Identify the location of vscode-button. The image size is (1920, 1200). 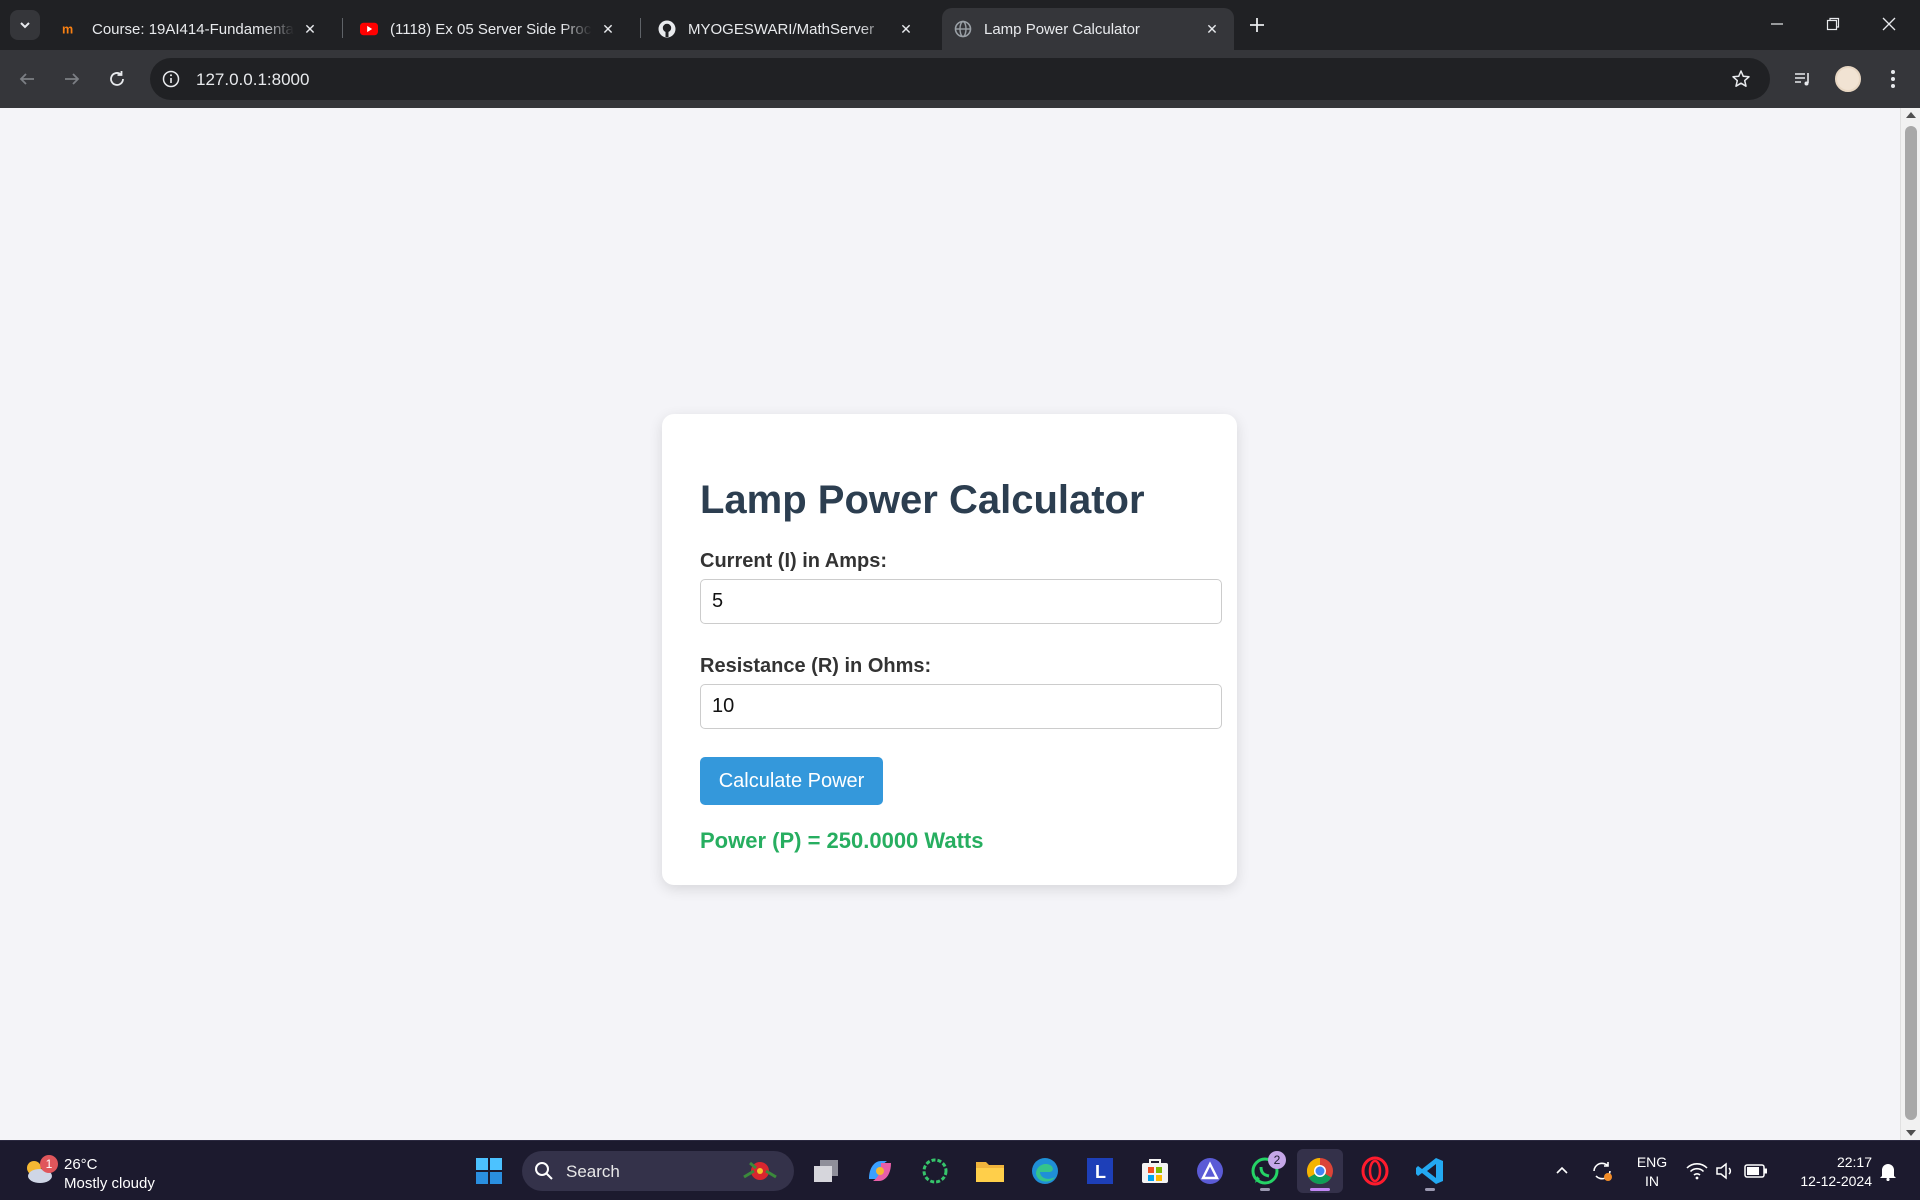
(1430, 1171).